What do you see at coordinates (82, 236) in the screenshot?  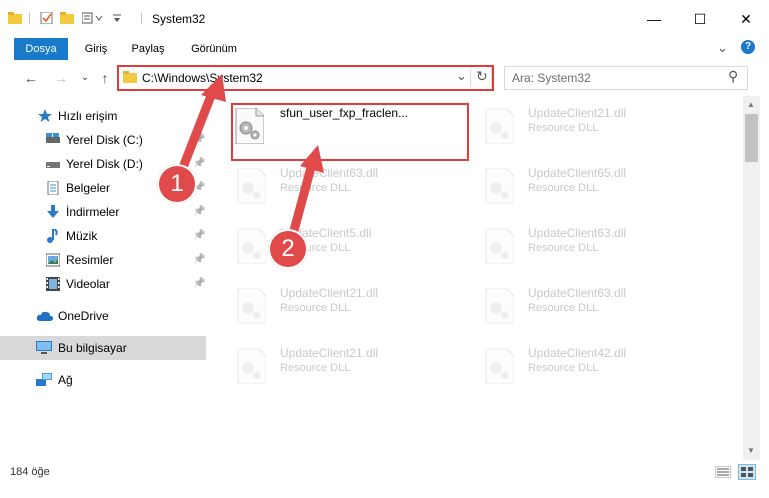 I see `sidebar-item-label: Müzik` at bounding box center [82, 236].